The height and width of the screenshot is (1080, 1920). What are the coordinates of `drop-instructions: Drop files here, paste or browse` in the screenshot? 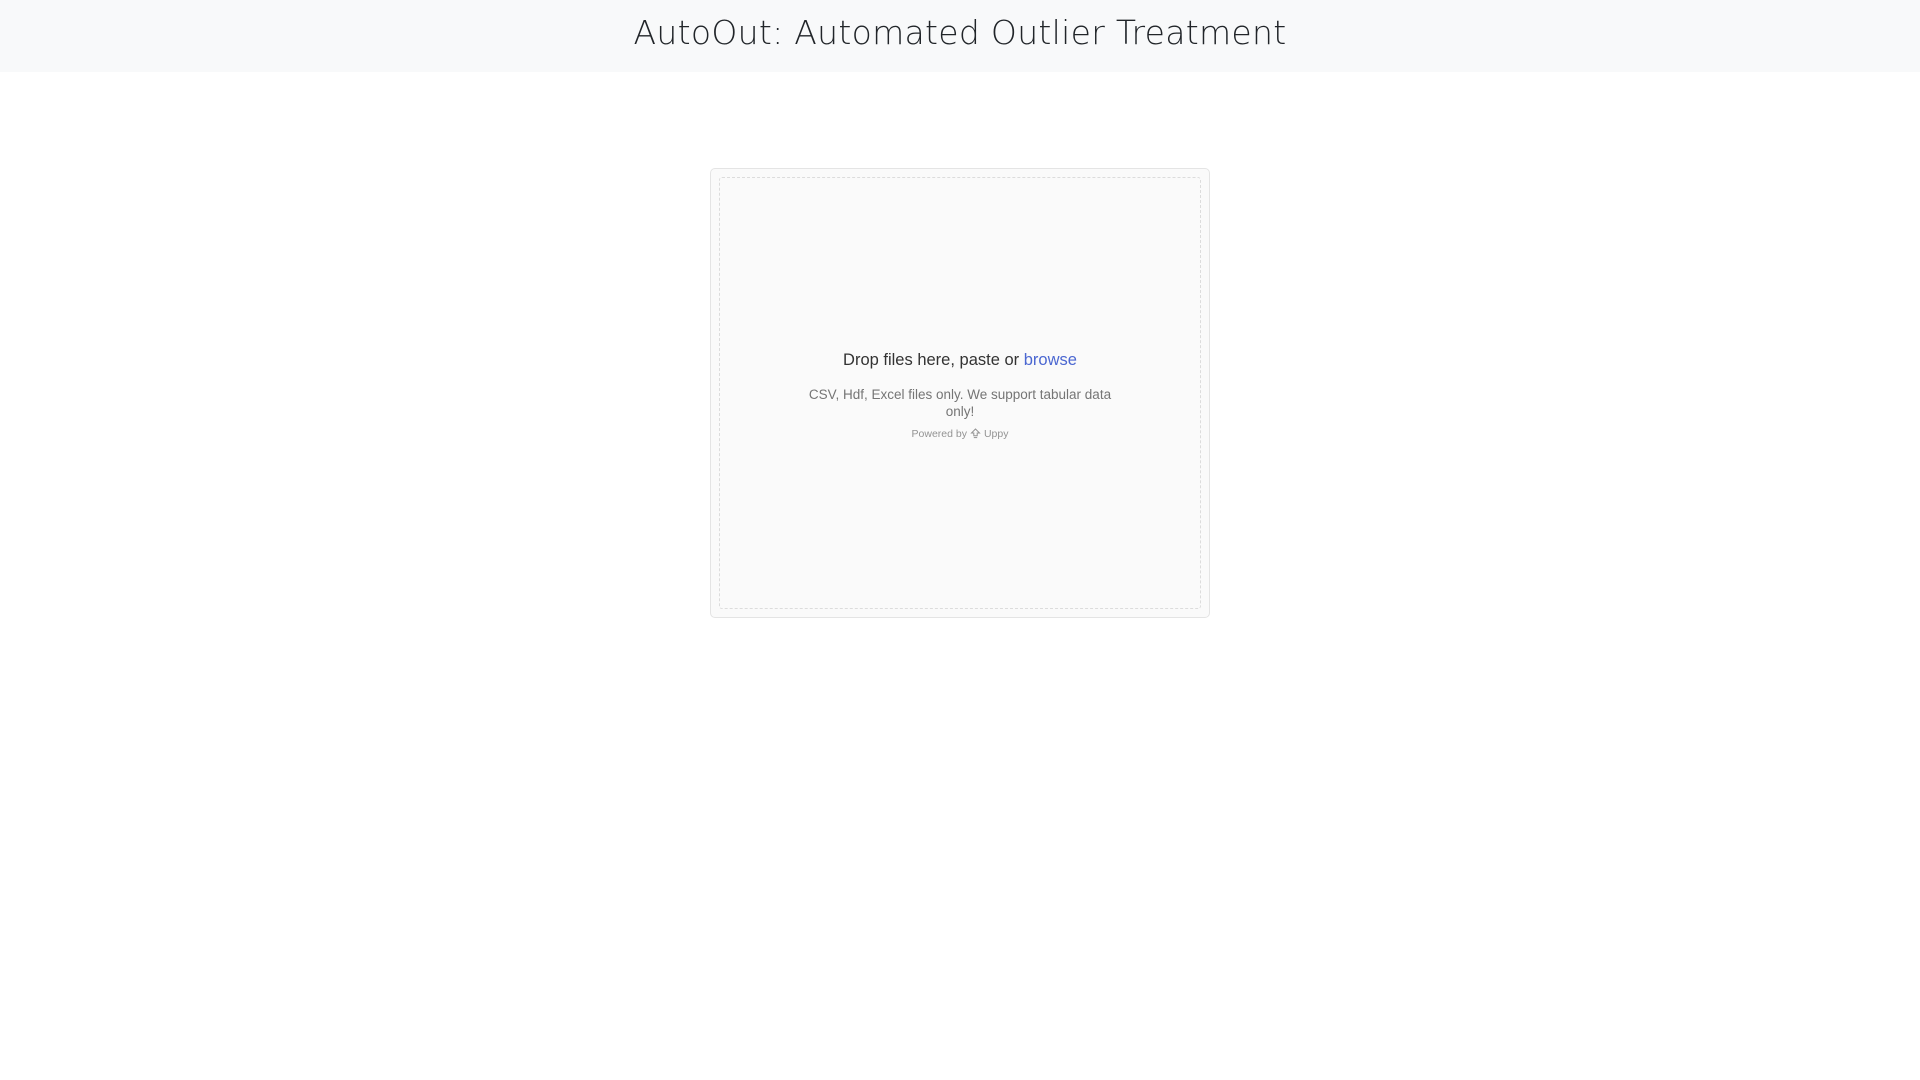 It's located at (960, 360).